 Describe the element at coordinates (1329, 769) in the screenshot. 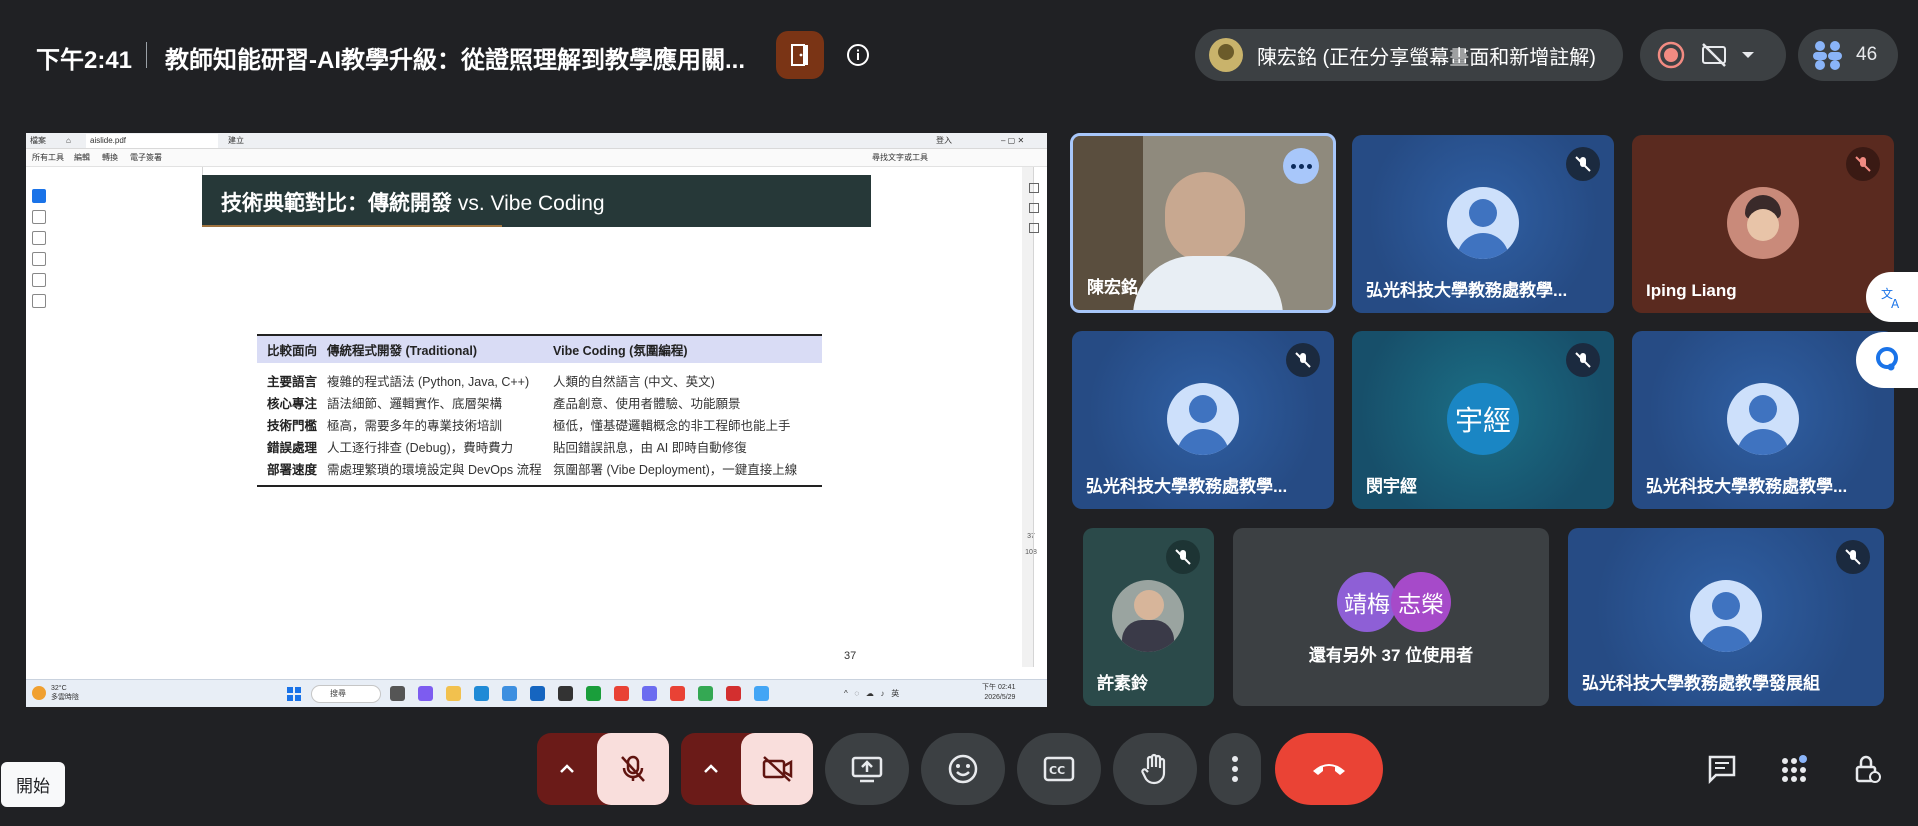

I see `leave-call-button` at that location.